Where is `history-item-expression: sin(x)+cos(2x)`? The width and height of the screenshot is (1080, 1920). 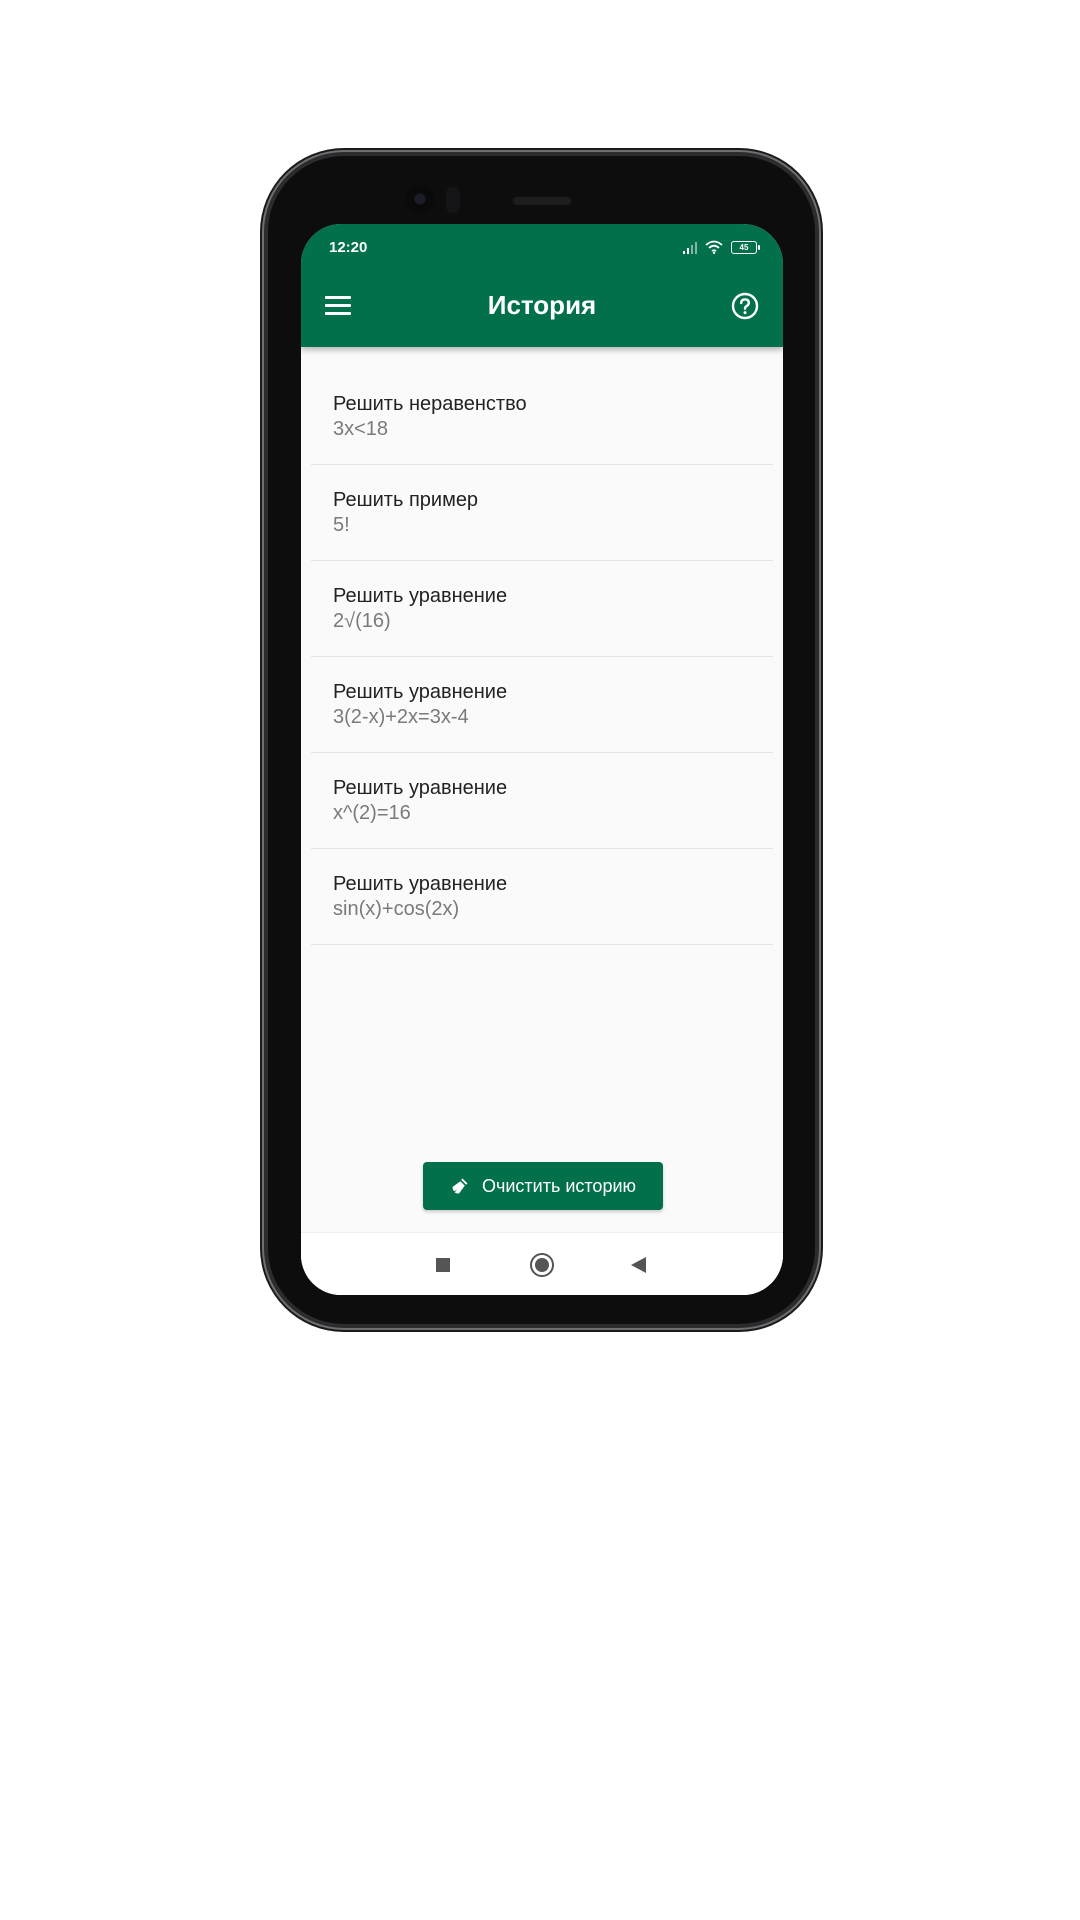 history-item-expression: sin(x)+cos(2x) is located at coordinates (396, 909).